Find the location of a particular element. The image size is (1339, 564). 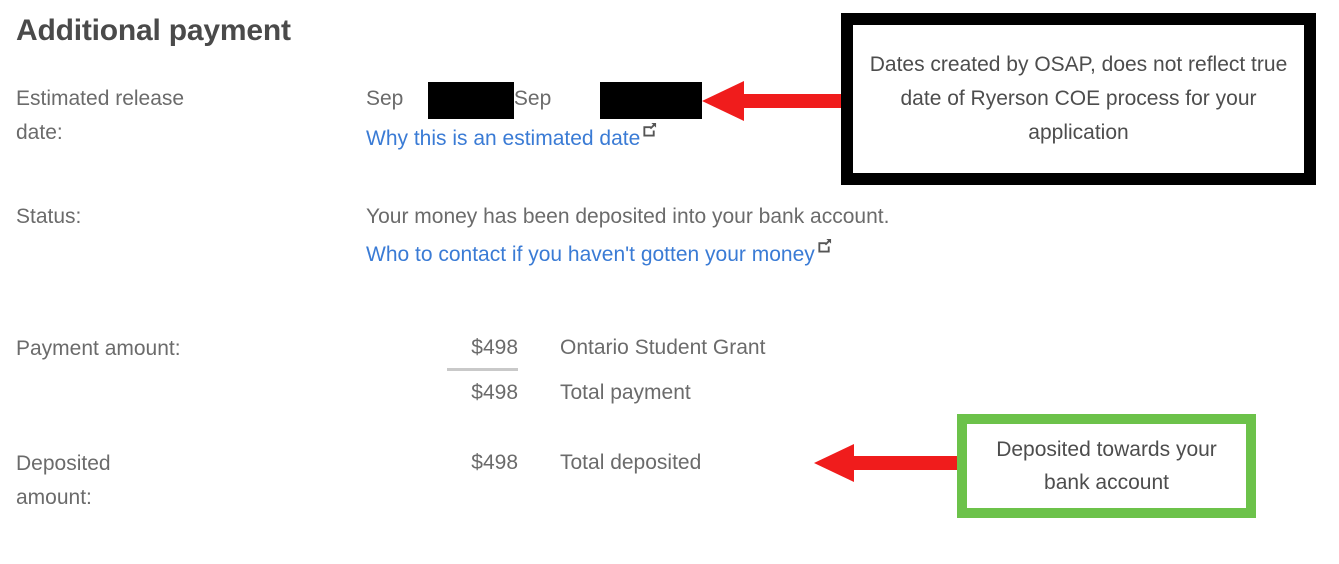

field-label-deposited-amount-line2: amount: is located at coordinates (54, 497).